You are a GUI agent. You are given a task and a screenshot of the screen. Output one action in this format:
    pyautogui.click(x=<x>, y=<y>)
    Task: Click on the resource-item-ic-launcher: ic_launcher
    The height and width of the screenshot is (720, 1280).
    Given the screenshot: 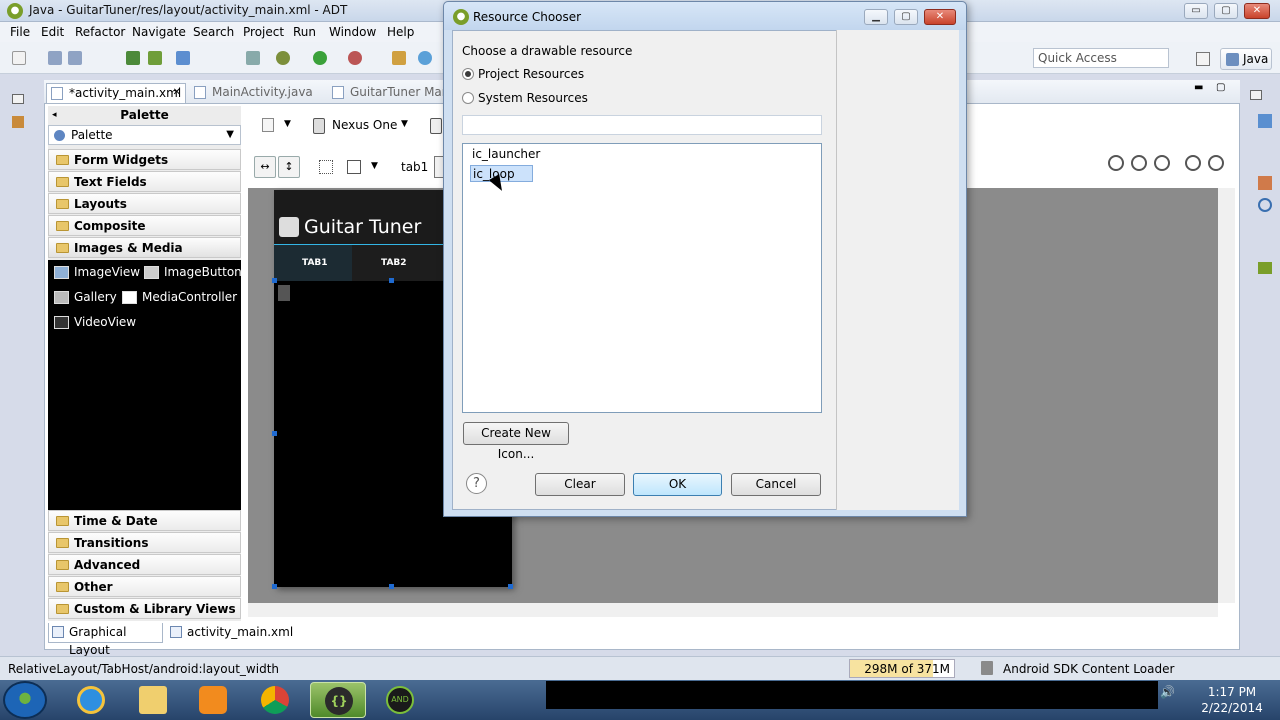 What is the action you would take?
    pyautogui.click(x=506, y=154)
    